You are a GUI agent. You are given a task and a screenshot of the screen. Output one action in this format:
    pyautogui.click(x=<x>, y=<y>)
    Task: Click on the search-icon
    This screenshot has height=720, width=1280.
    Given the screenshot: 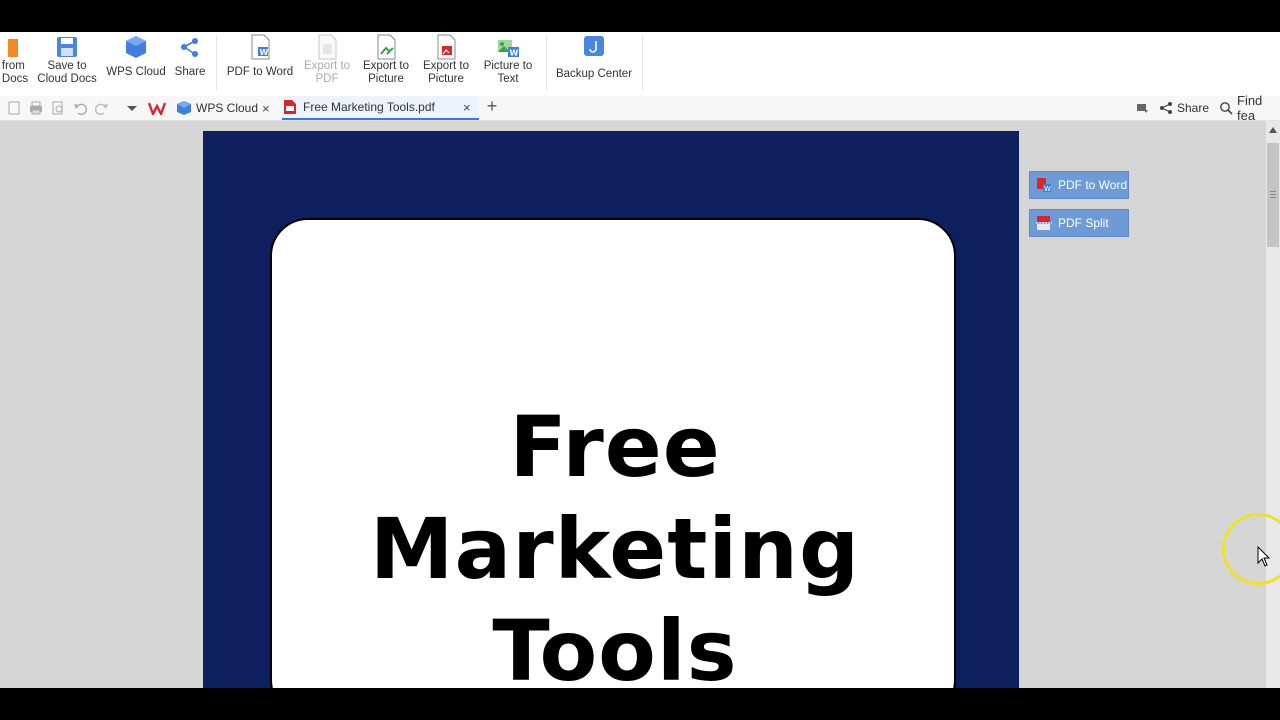 What is the action you would take?
    pyautogui.click(x=1226, y=108)
    